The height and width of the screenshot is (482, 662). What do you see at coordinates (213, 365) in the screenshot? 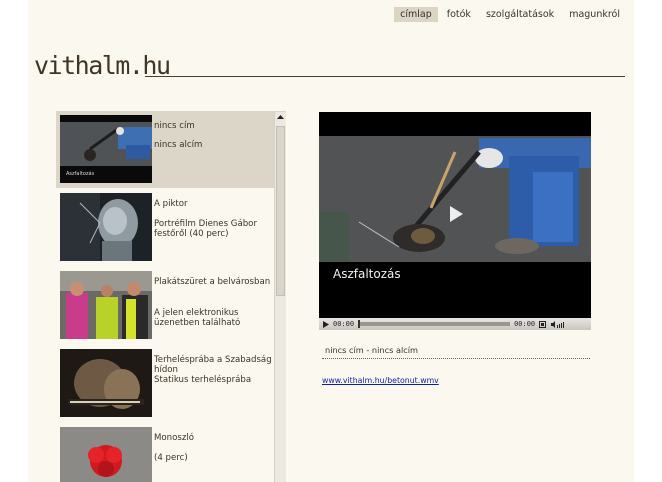
I see `video-title: Terhelésprába a Szabadság hídon` at bounding box center [213, 365].